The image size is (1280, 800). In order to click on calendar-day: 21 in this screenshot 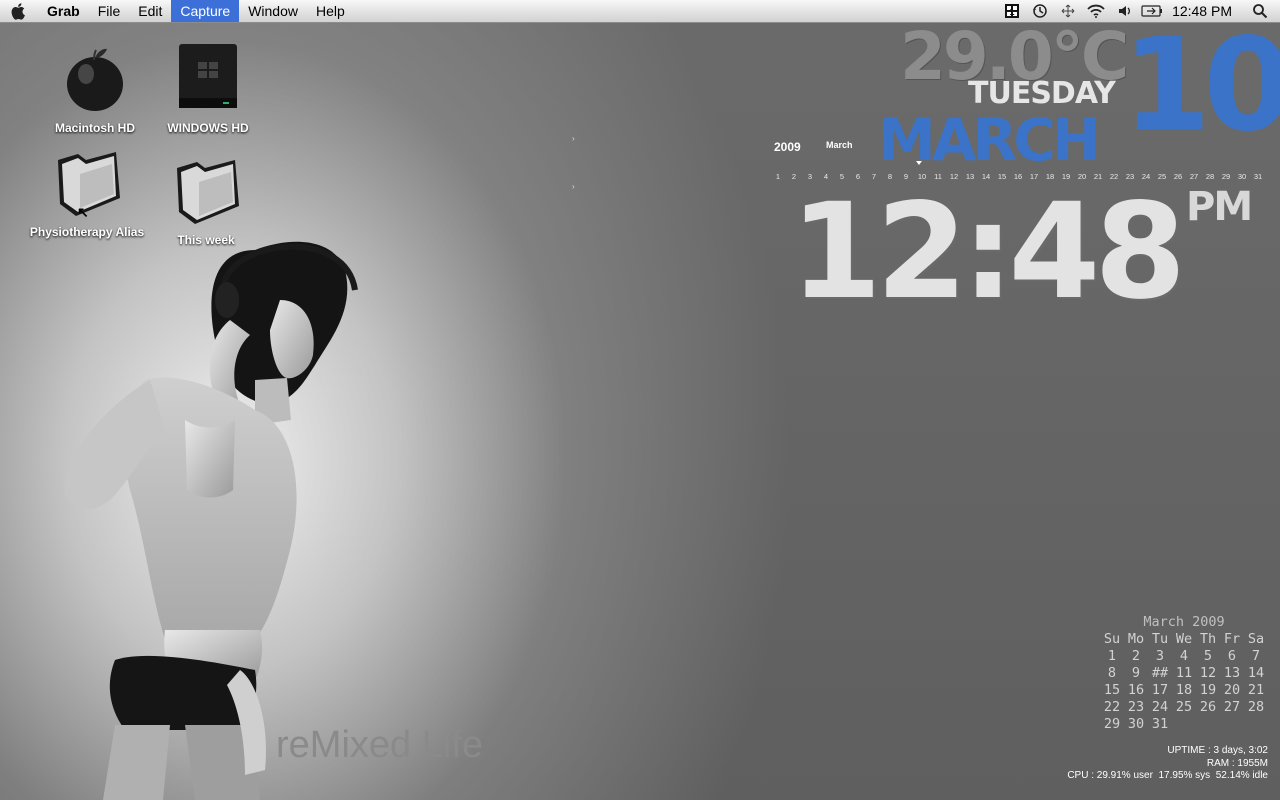, I will do `click(1256, 690)`.